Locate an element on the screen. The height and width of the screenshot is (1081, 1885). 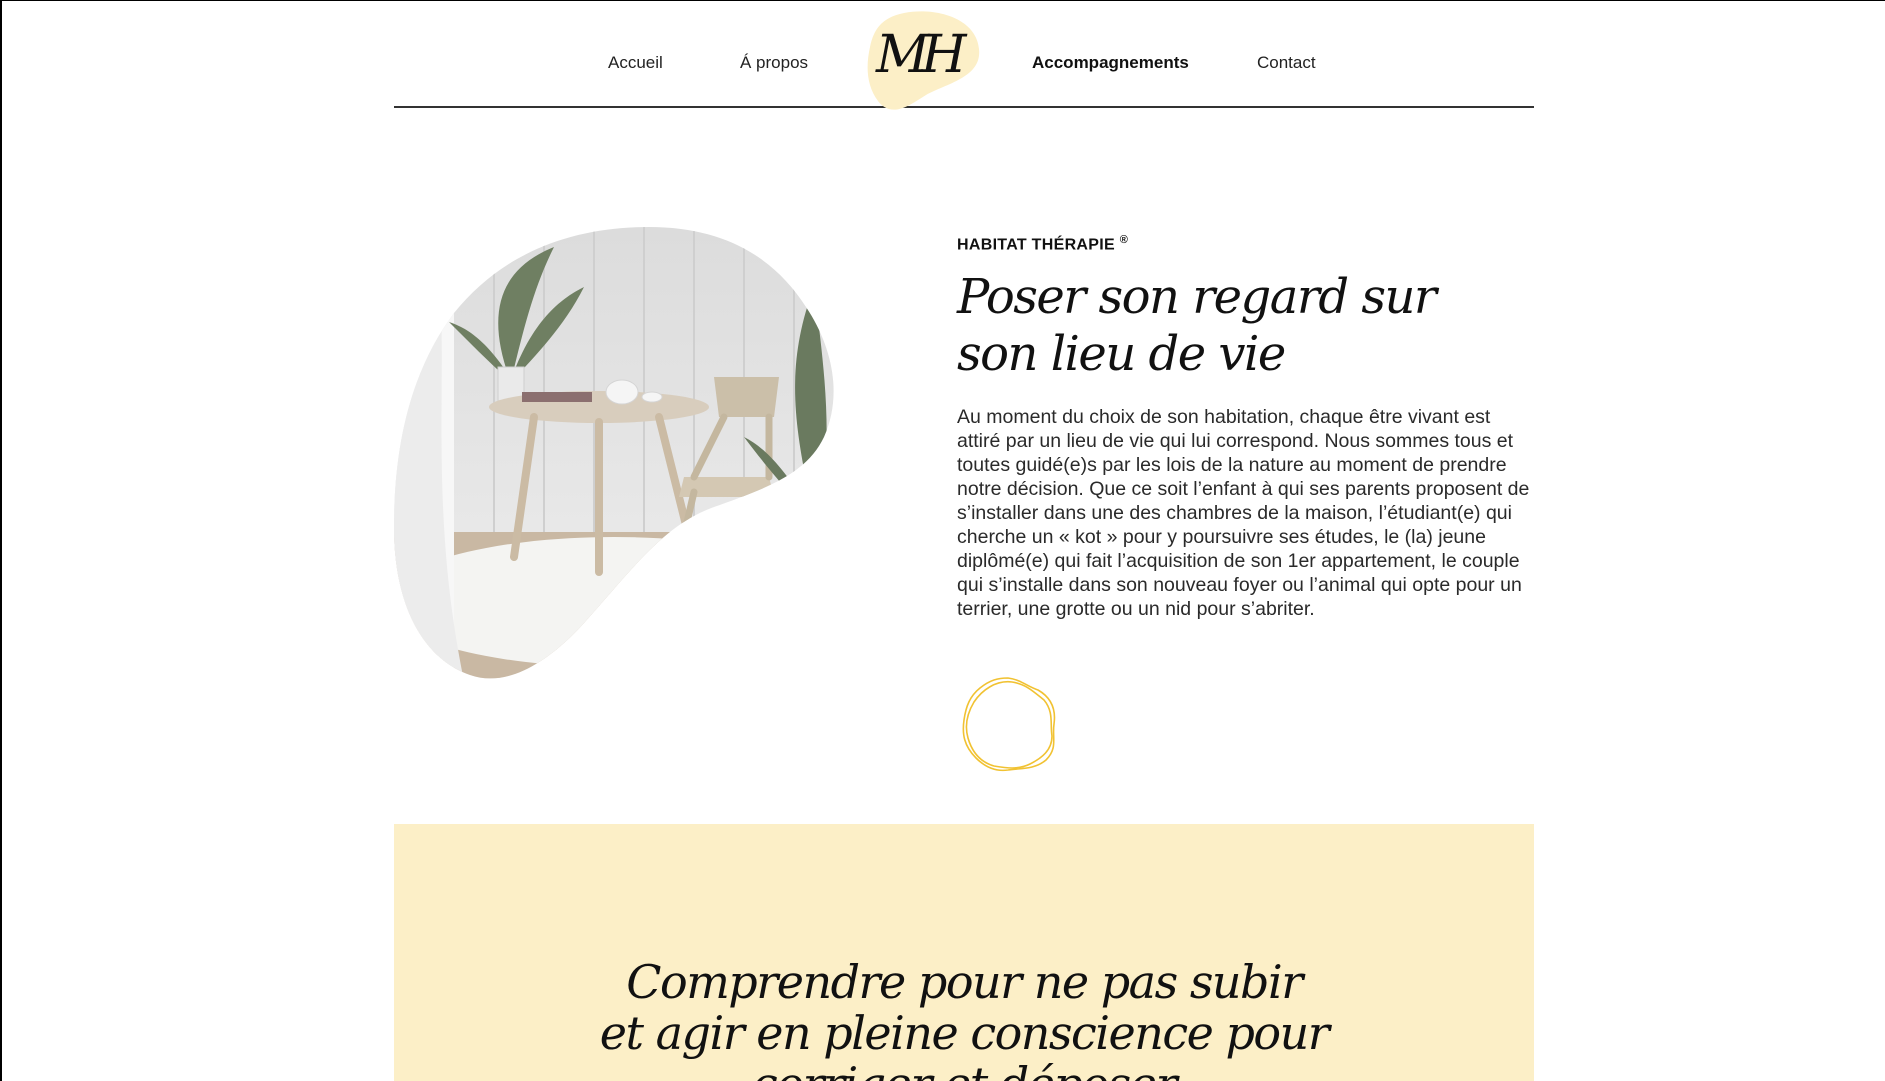
nav-item-a-propos: Á propos is located at coordinates (774, 63).